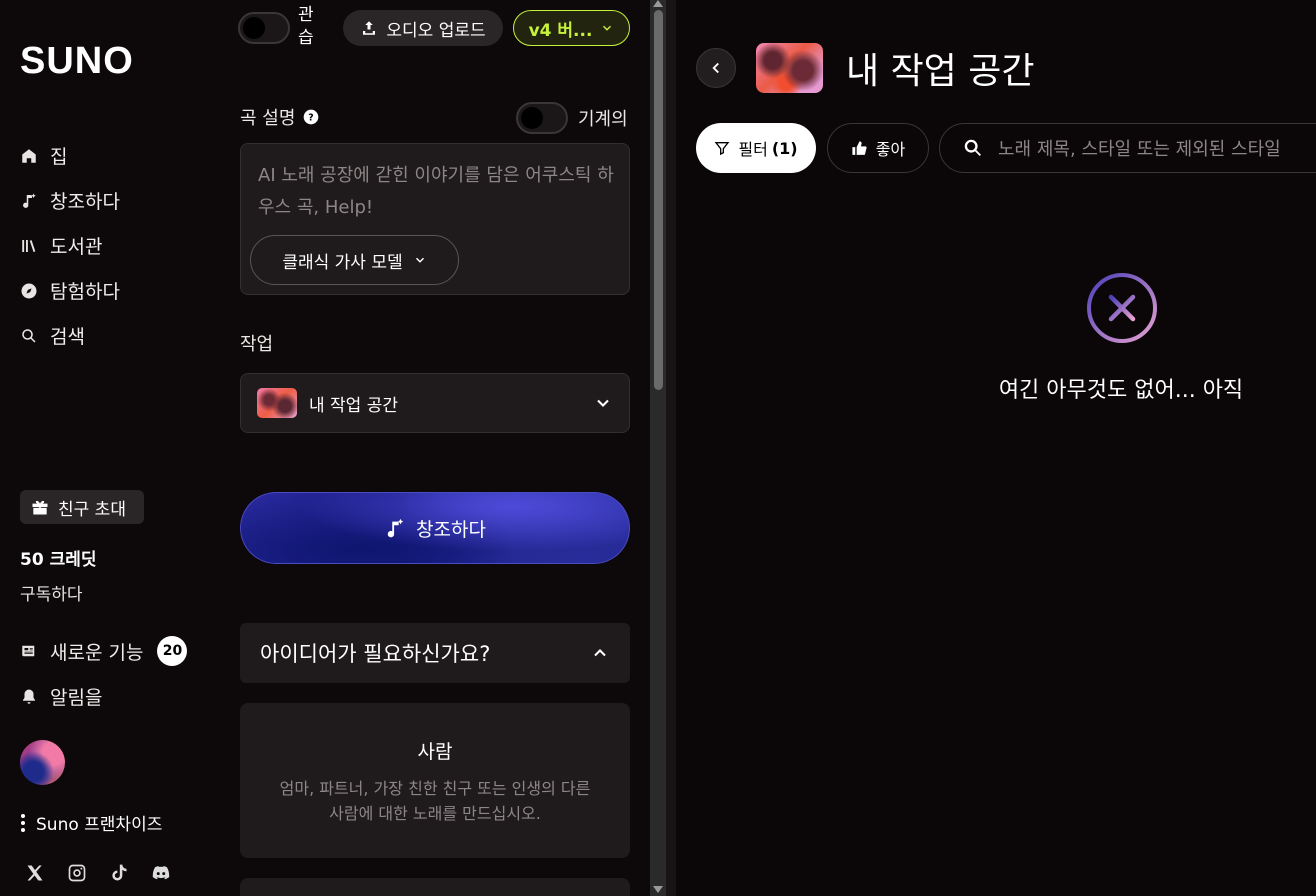 The width and height of the screenshot is (1316, 896). What do you see at coordinates (789, 68) in the screenshot?
I see `workspace-cover` at bounding box center [789, 68].